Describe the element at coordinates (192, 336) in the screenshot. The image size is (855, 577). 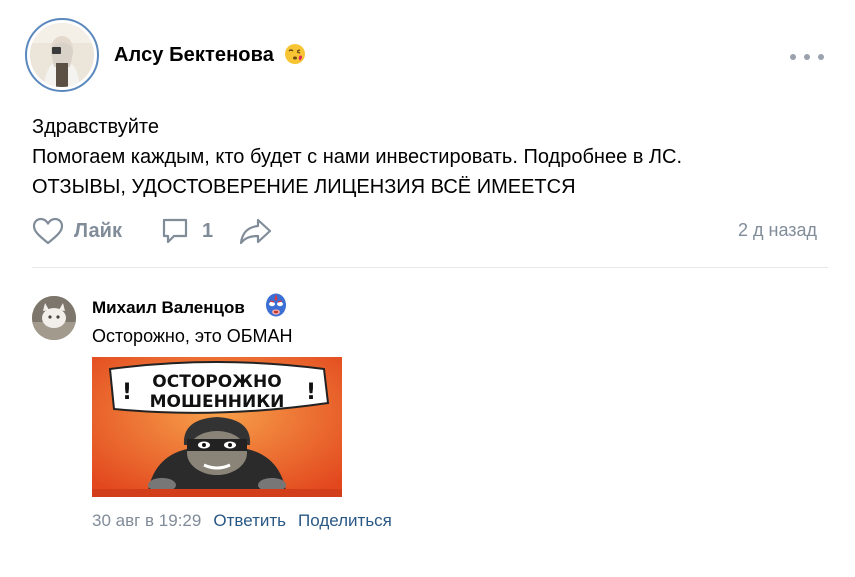
I see `comment-text: Осторожно, это ОБМАН` at that location.